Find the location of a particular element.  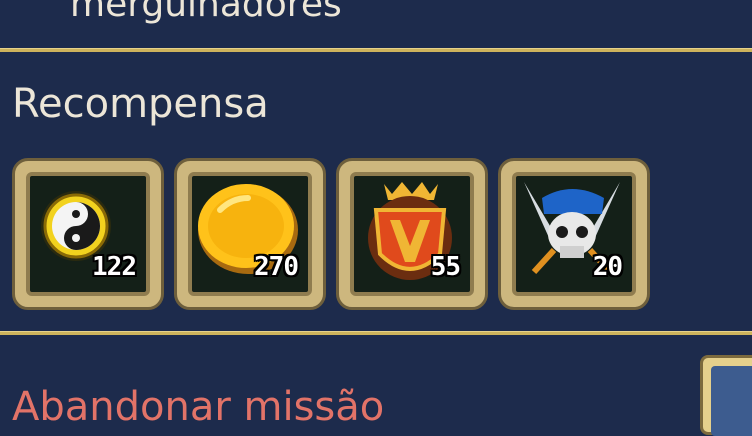

abandon-mission-button: Abandonar missão is located at coordinates (198, 407).